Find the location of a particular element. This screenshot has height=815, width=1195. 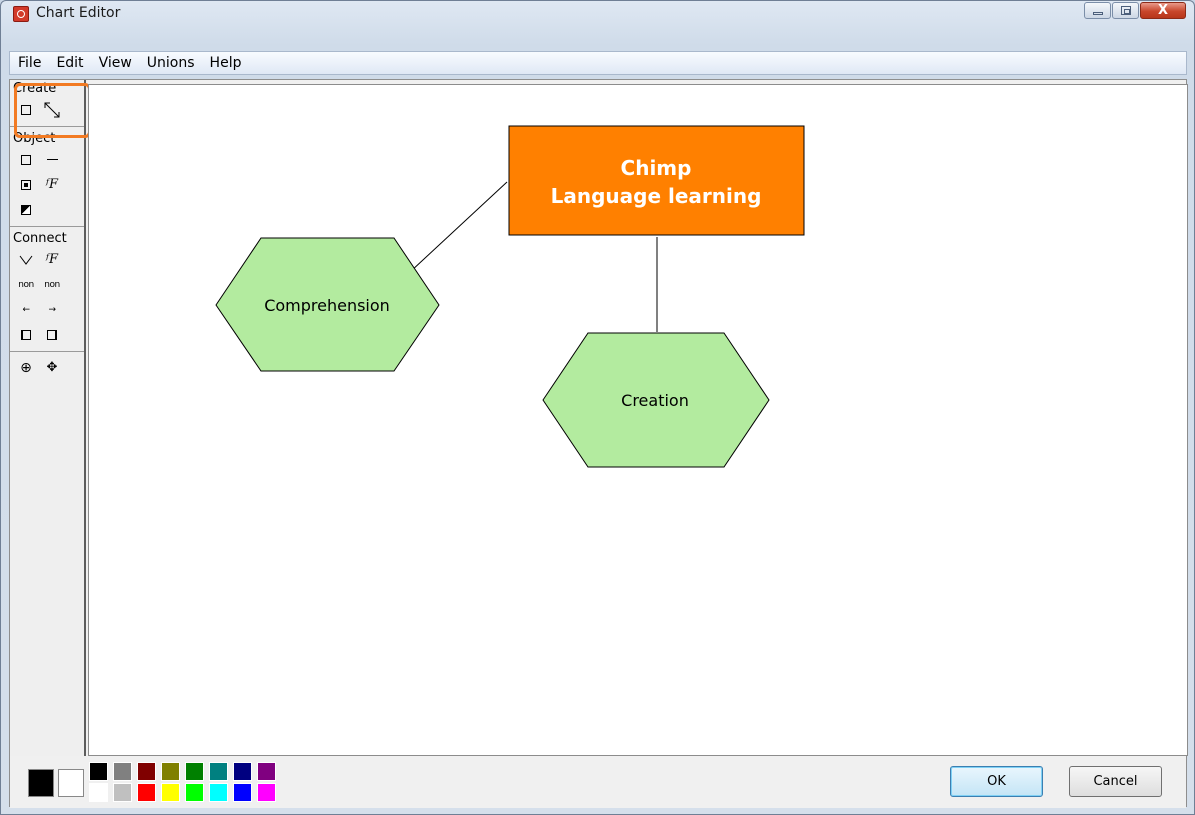

menu-unions: Unions is located at coordinates (171, 63).